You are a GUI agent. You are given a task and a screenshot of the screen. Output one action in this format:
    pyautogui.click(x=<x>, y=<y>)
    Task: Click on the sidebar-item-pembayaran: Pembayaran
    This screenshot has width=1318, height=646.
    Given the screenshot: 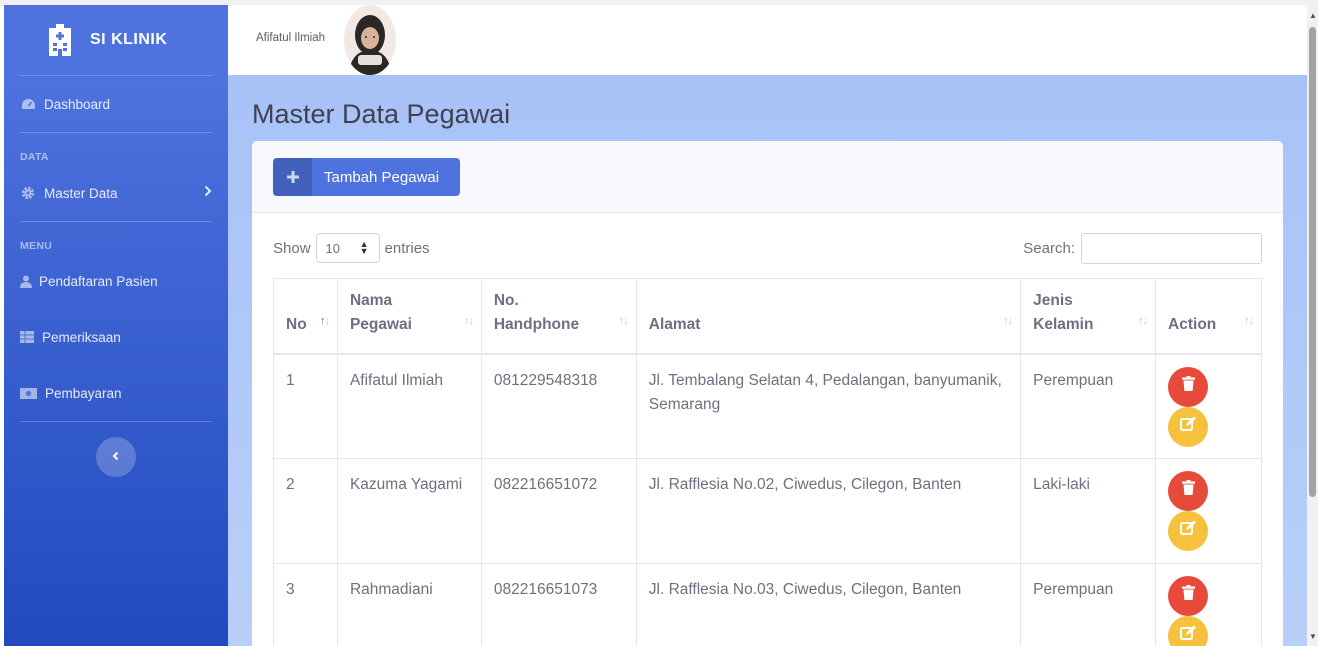 What is the action you would take?
    pyautogui.click(x=117, y=393)
    